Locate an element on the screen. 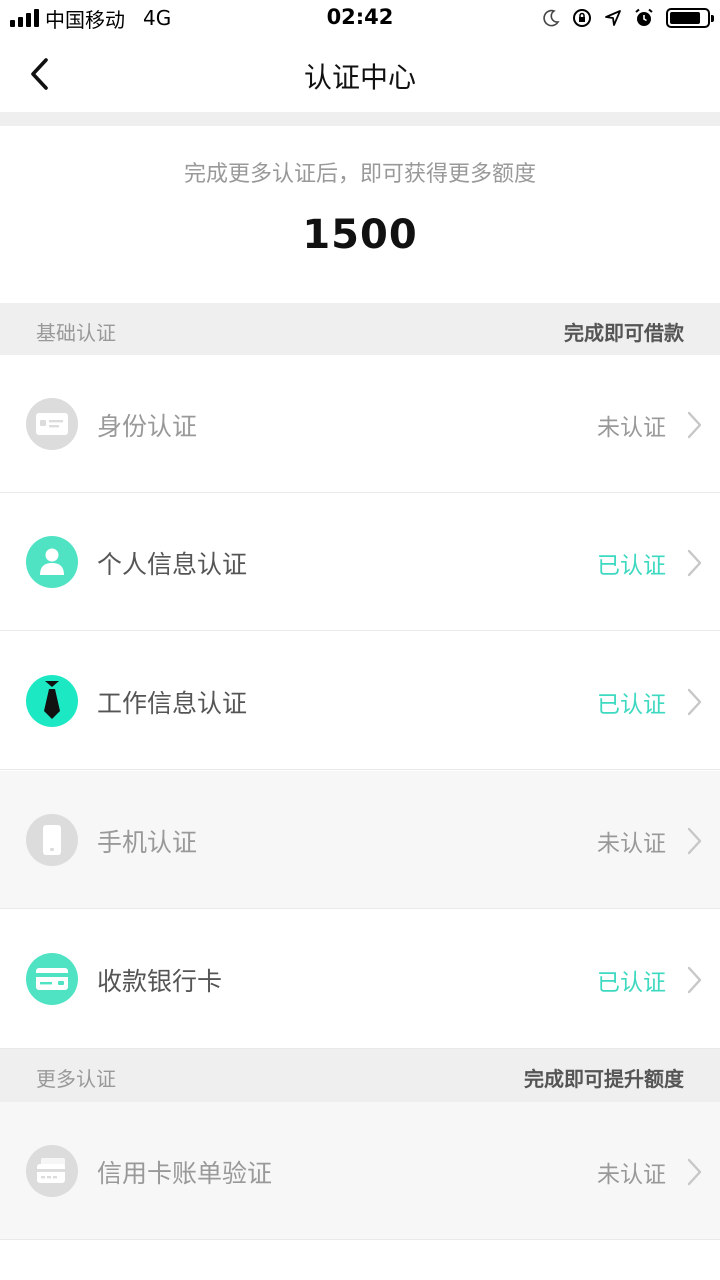 The image size is (720, 1280). section-title: 更多认证 is located at coordinates (76, 1079).